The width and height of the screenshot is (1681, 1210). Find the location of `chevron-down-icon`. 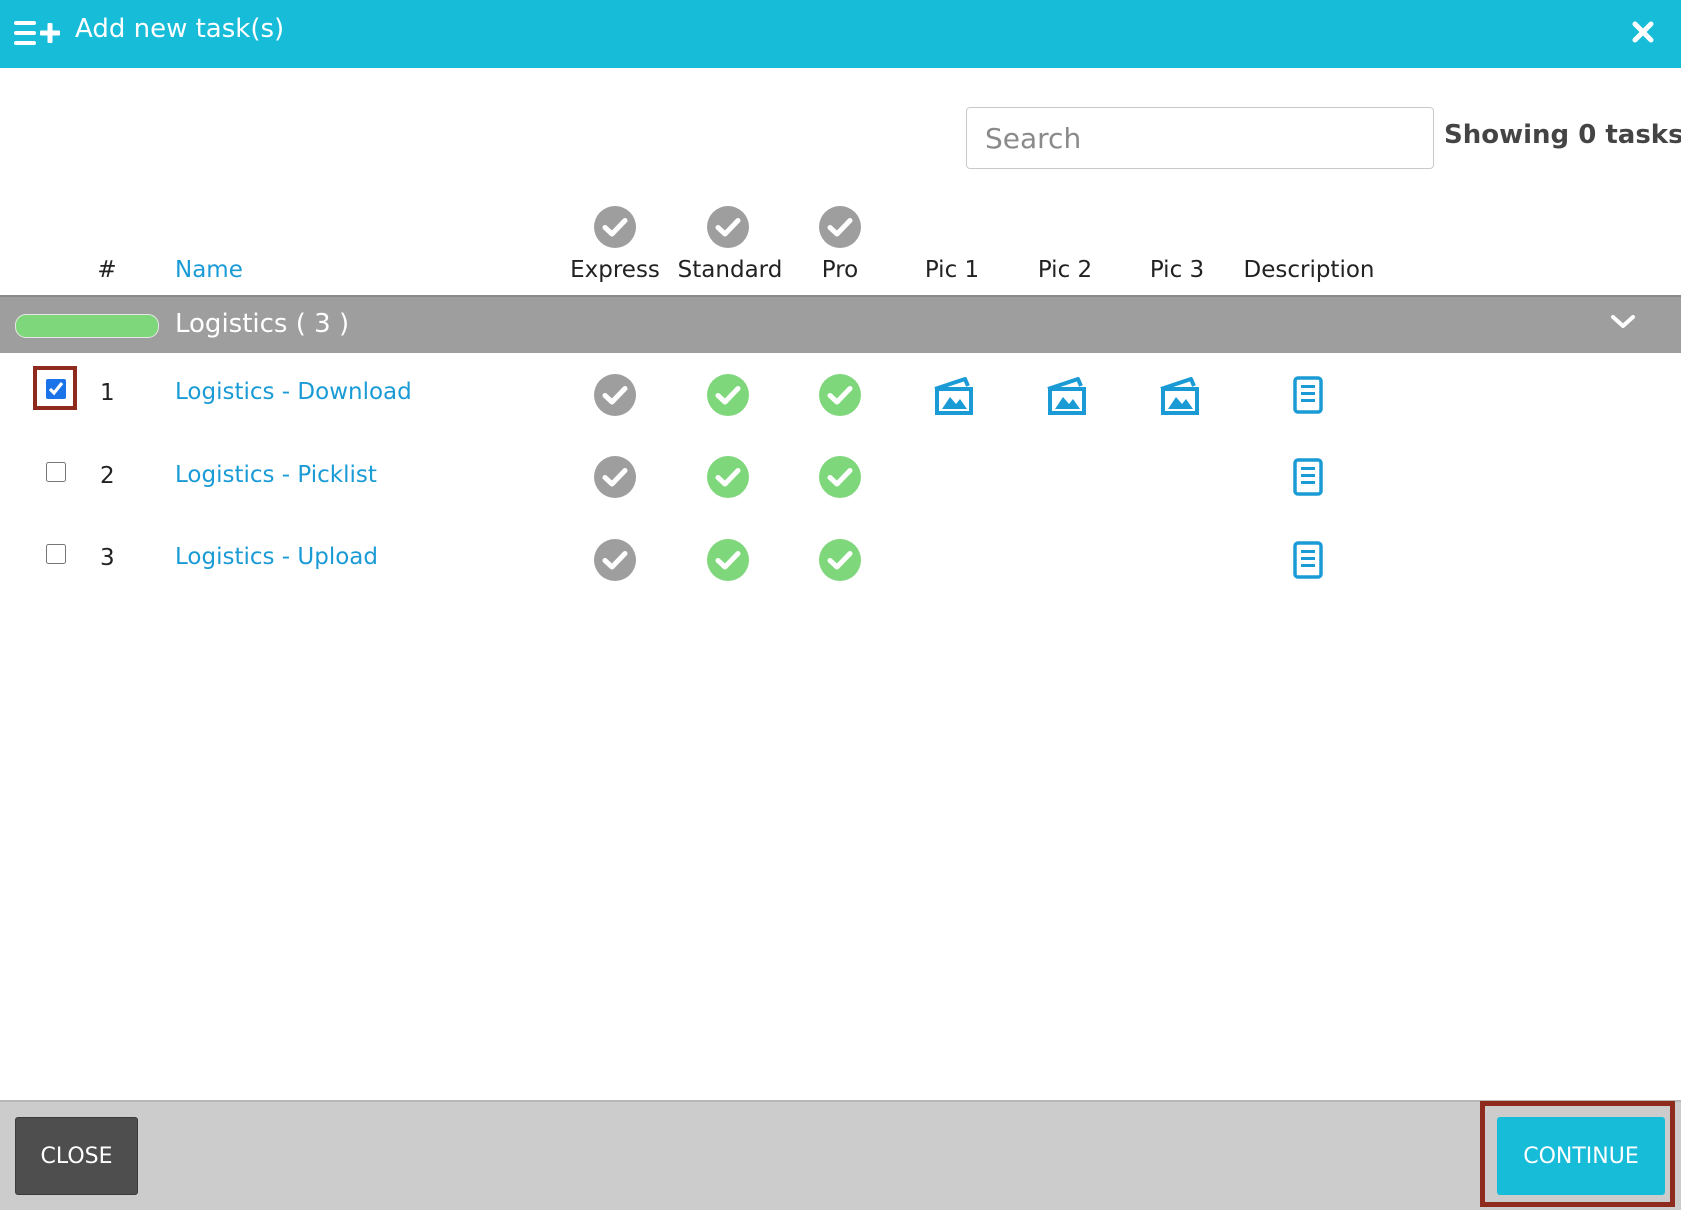

chevron-down-icon is located at coordinates (1623, 322).